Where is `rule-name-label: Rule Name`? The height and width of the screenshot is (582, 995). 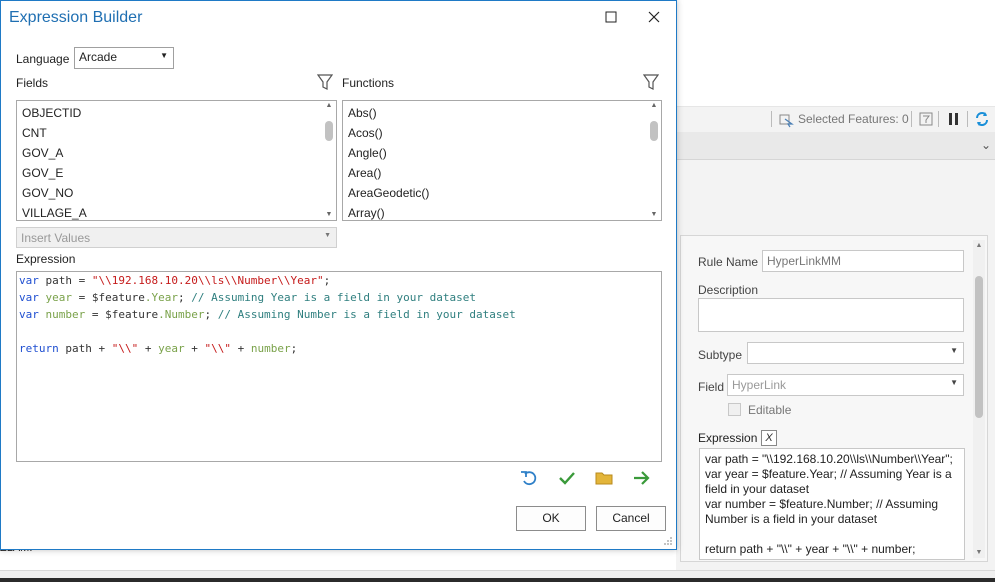 rule-name-label: Rule Name is located at coordinates (728, 262).